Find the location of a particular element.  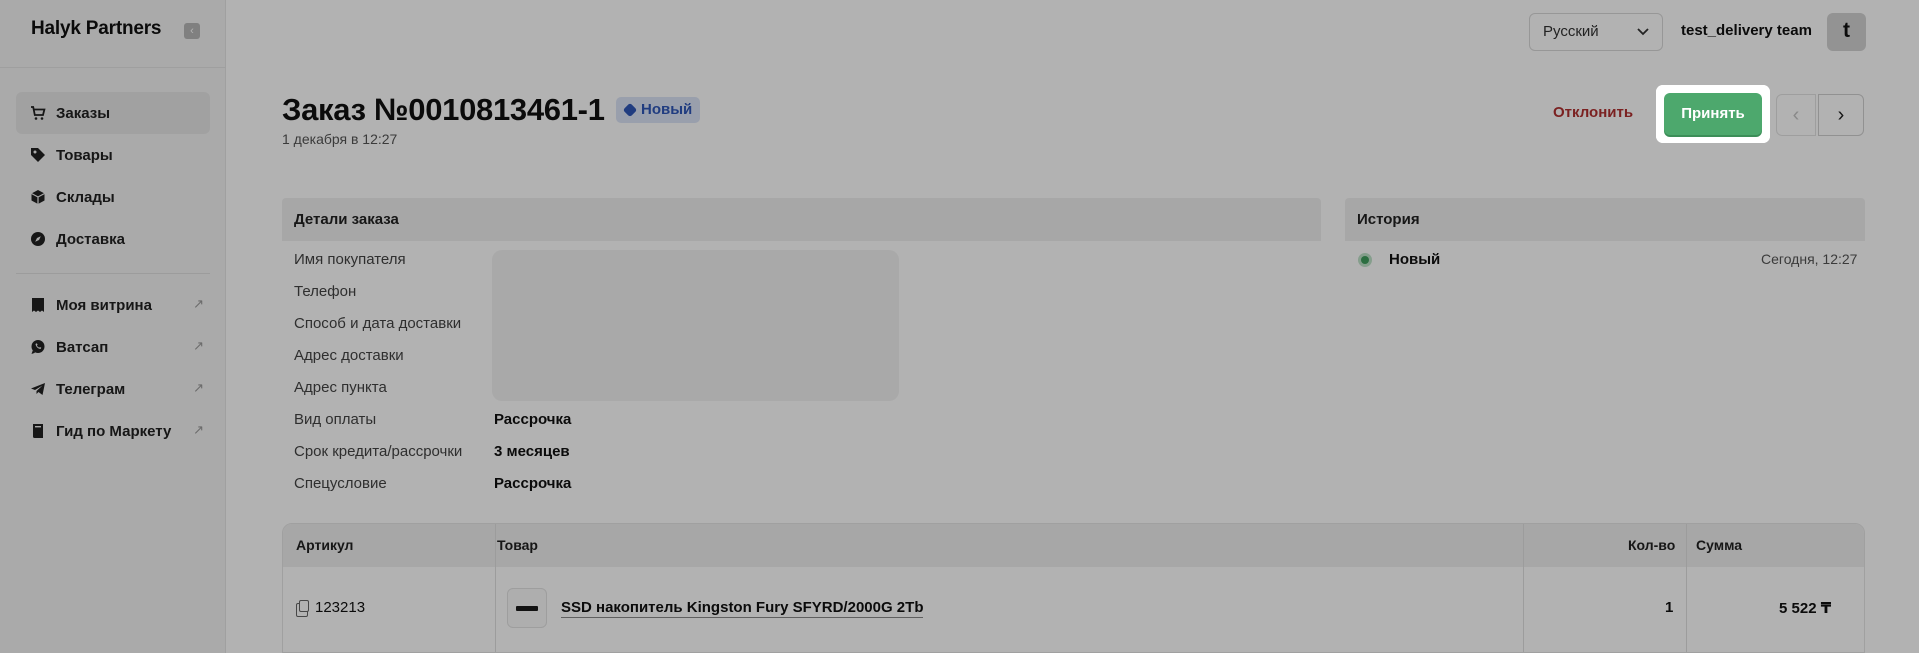

detail-label: Вид оплаты is located at coordinates (335, 419).